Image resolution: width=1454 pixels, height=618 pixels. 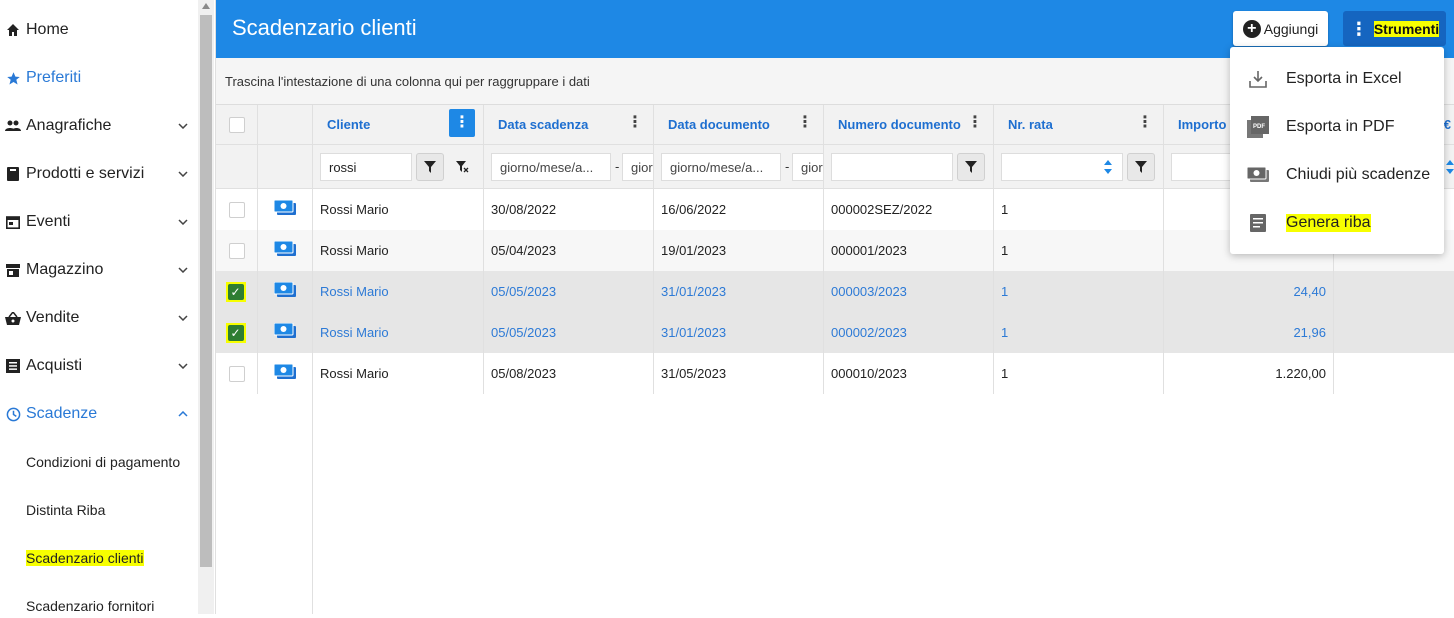 I want to click on scroll-up-arrow-icon, so click(x=206, y=6).